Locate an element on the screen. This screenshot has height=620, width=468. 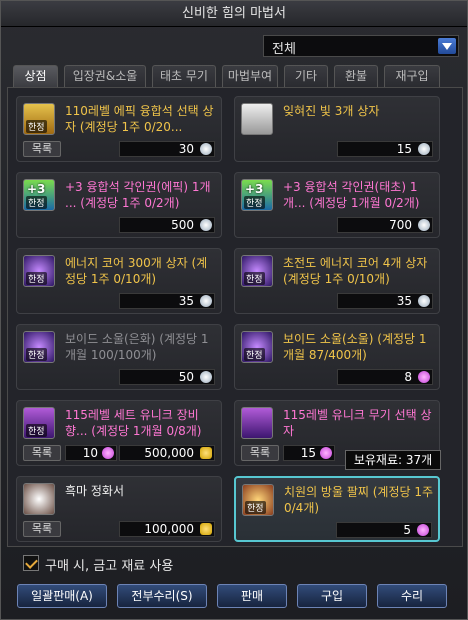
item-name: 흑마 정화서 is located at coordinates (95, 491).